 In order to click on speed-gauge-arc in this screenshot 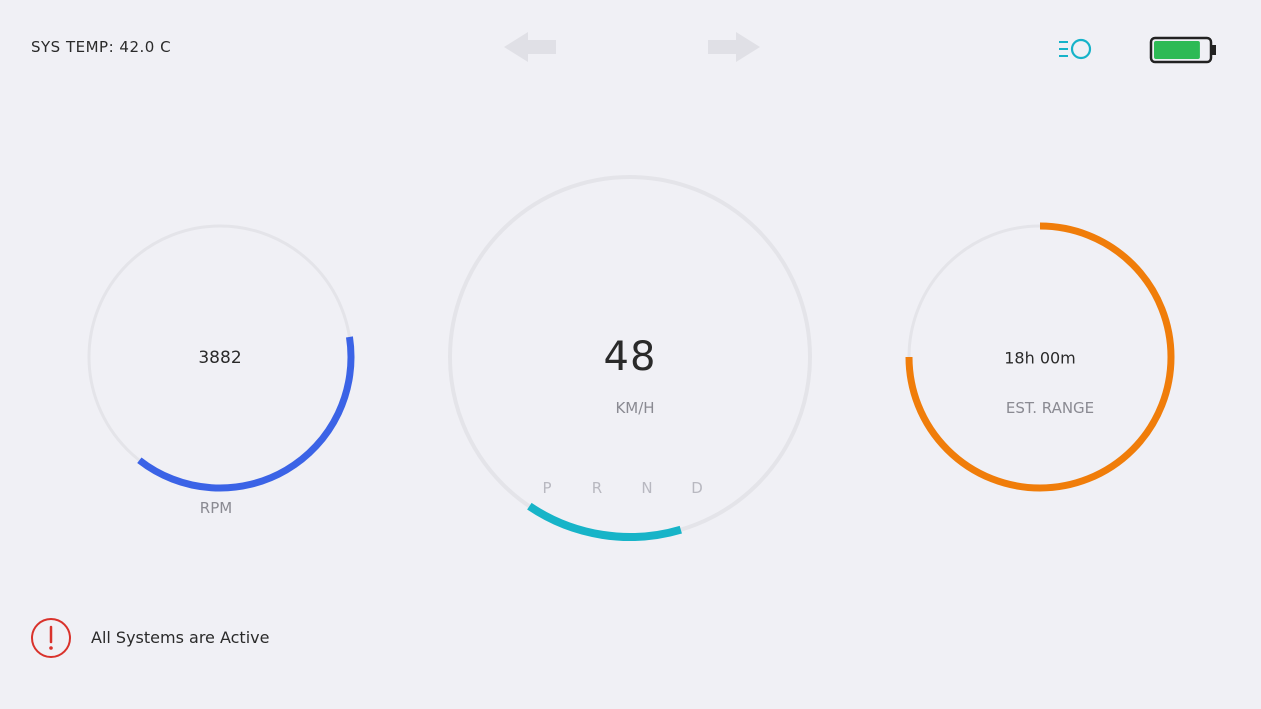, I will do `click(604, 521)`.